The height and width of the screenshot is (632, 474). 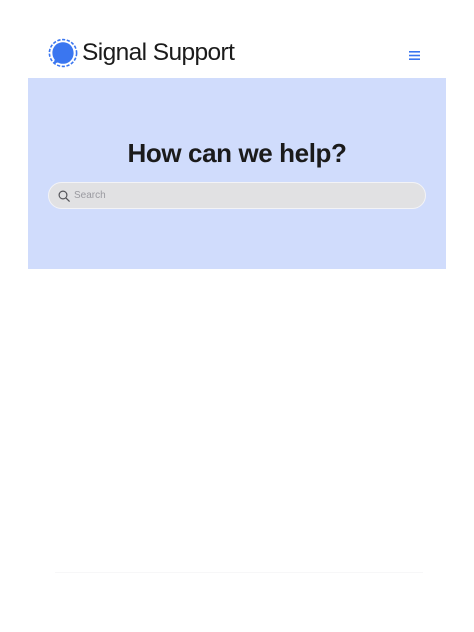 What do you see at coordinates (237, 39) in the screenshot?
I see `site-header: Signal Support` at bounding box center [237, 39].